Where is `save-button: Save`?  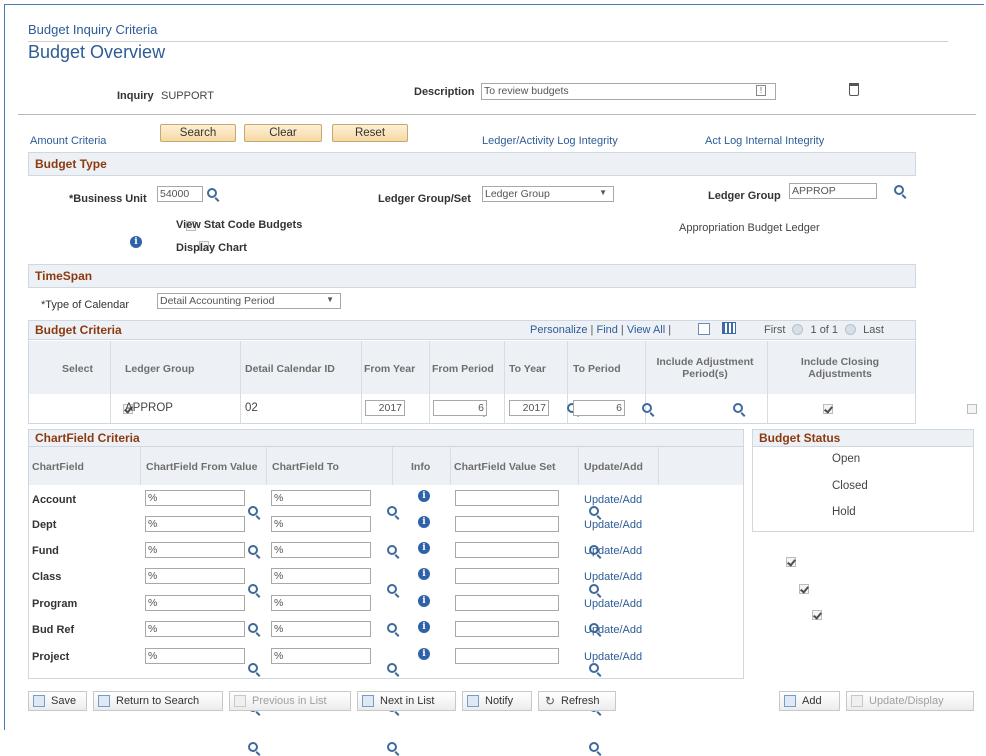
save-button: Save is located at coordinates (57, 701).